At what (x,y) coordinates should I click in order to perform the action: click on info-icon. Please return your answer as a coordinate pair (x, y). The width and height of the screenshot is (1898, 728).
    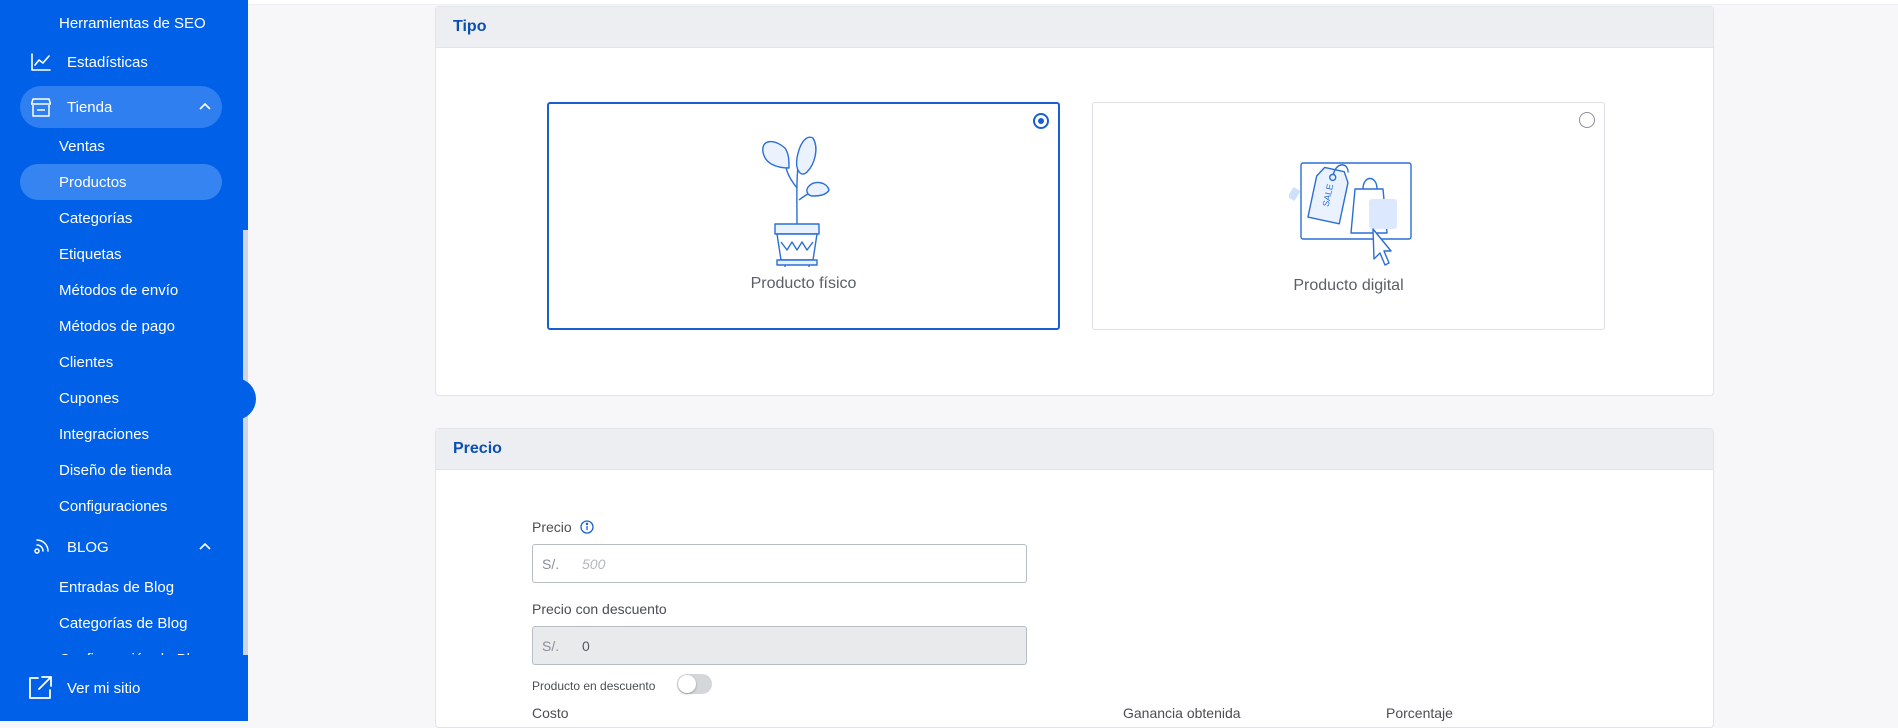
    Looking at the image, I should click on (586, 527).